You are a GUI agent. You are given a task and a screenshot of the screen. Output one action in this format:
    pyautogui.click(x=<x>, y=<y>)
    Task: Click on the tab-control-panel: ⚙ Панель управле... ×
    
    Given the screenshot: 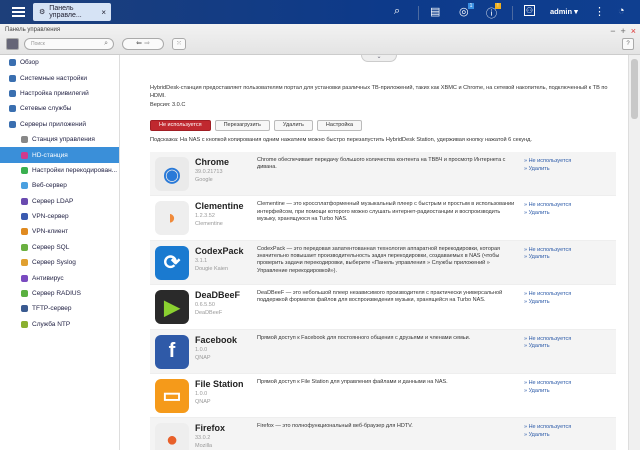 What is the action you would take?
    pyautogui.click(x=72, y=12)
    